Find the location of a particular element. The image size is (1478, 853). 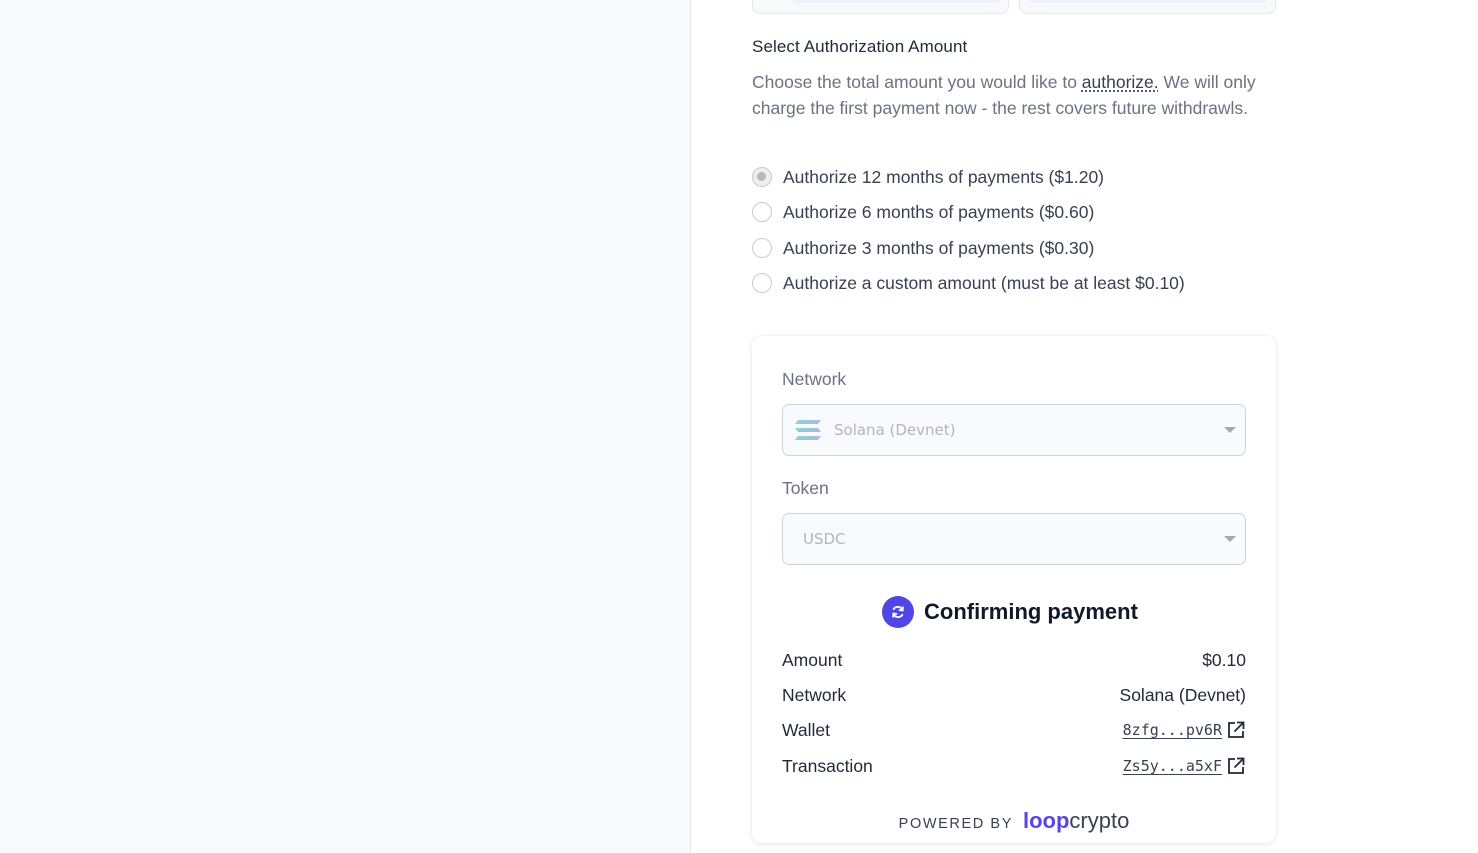

solana-logo-icon is located at coordinates (808, 430).